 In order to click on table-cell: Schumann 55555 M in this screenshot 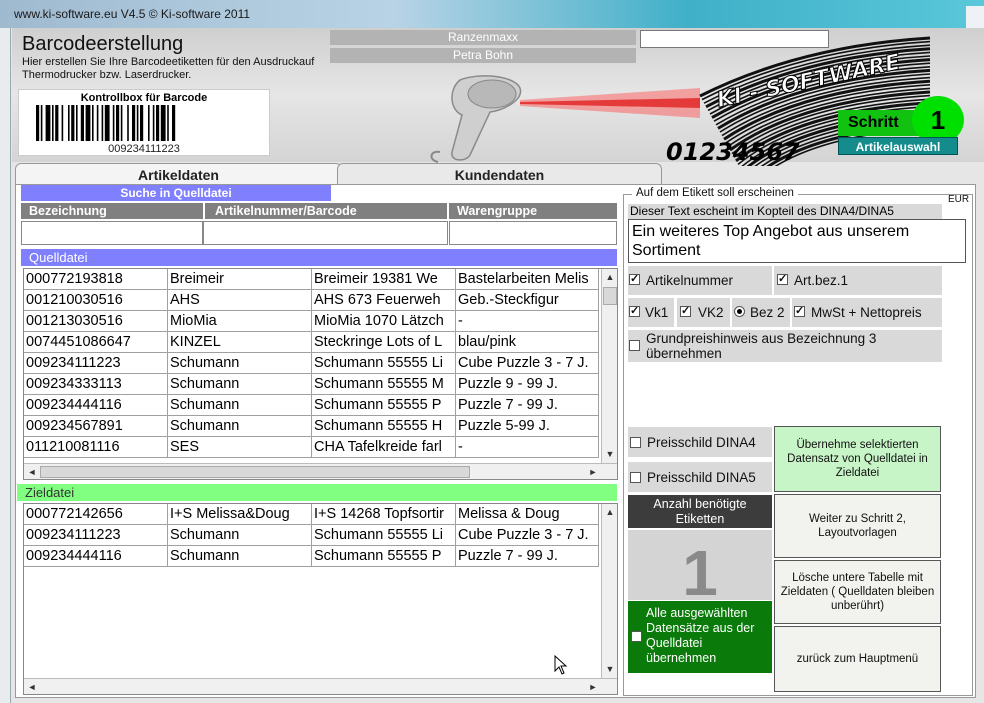, I will do `click(384, 384)`.